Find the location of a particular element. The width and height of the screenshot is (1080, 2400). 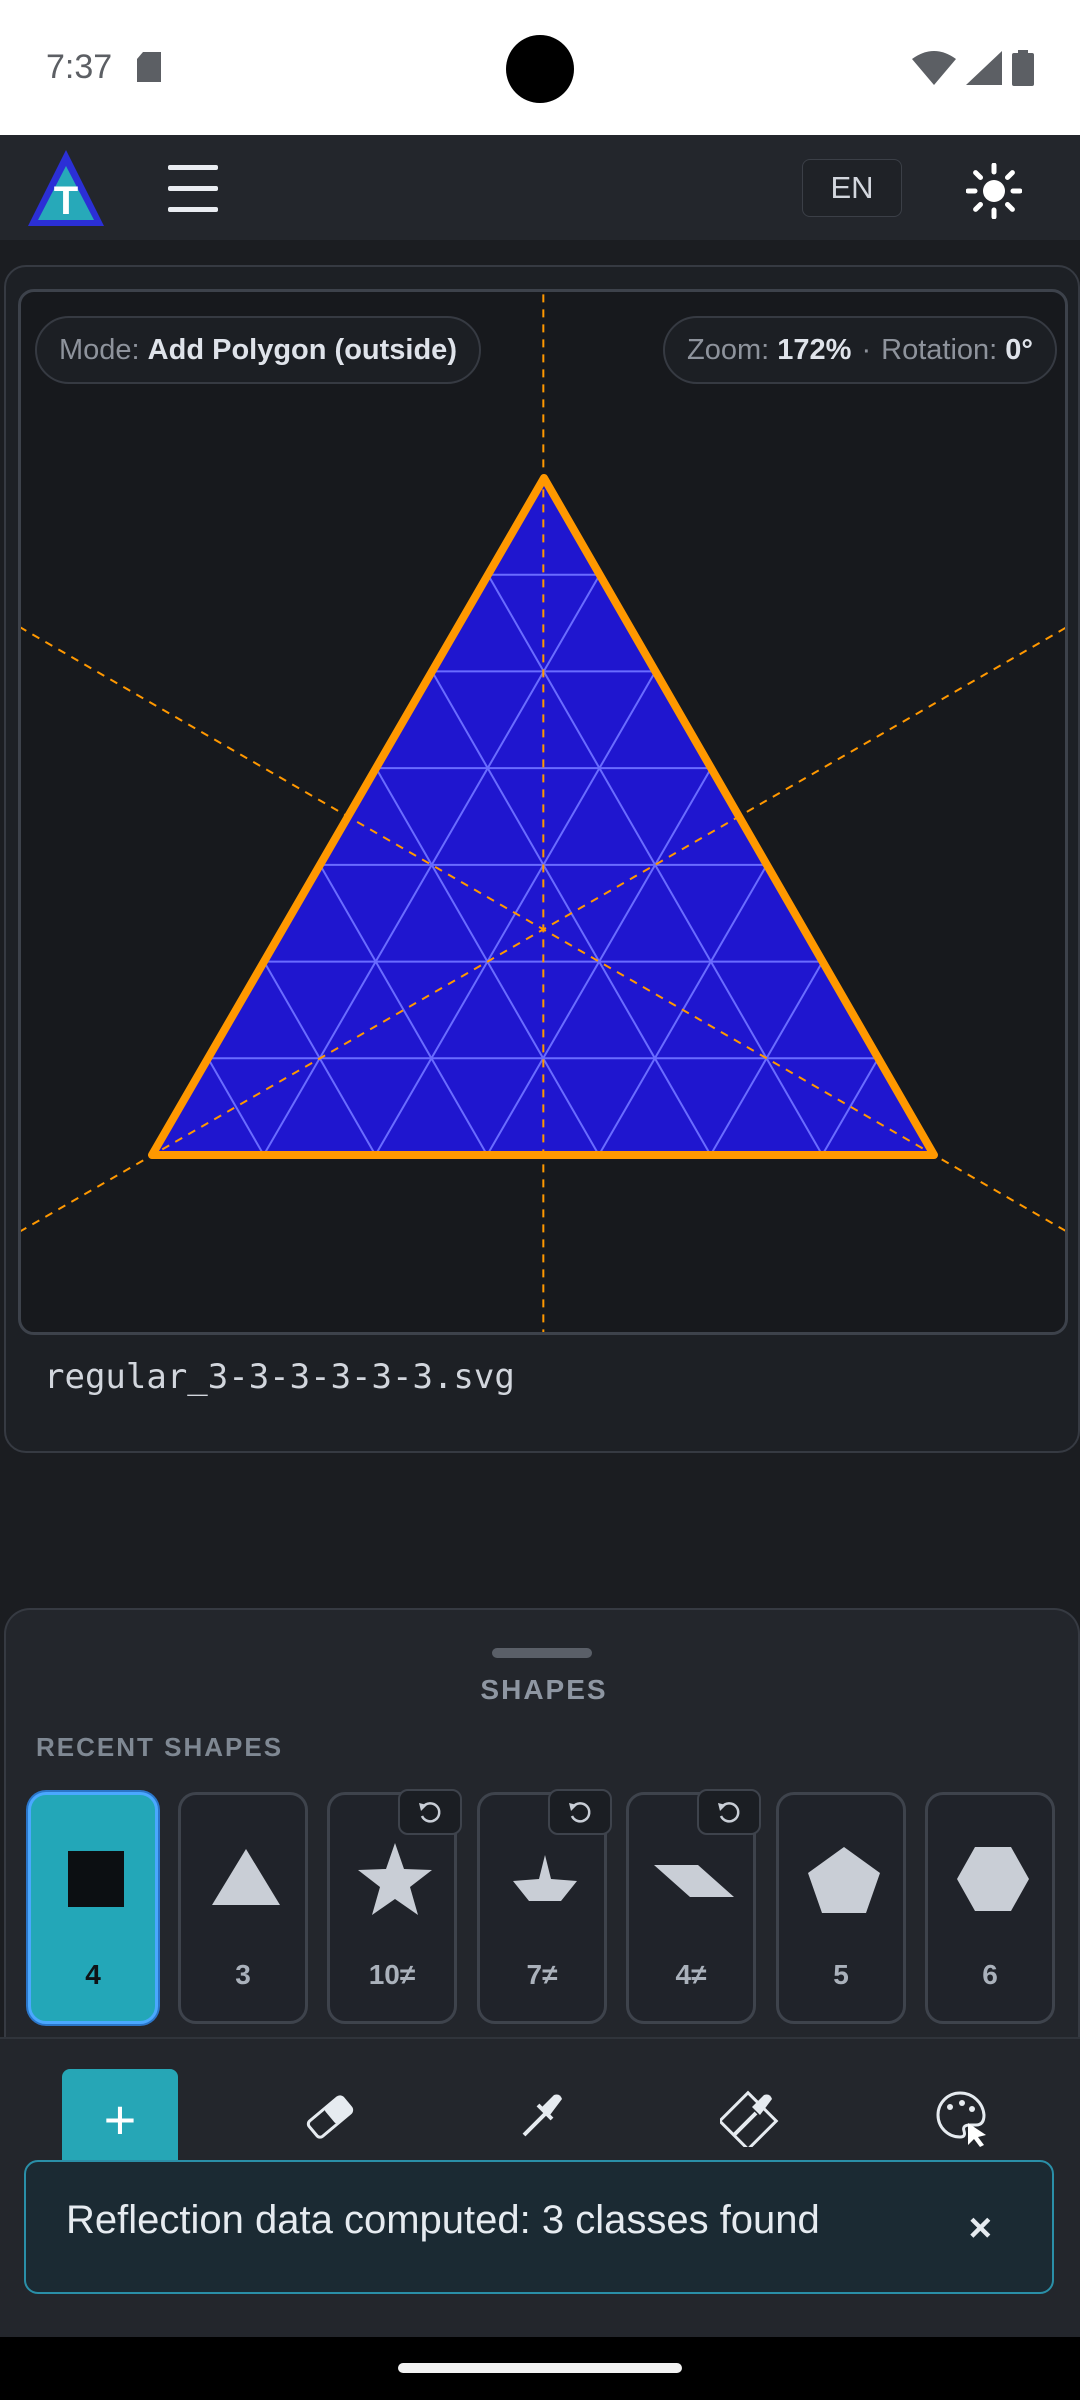

shape-label: 4 is located at coordinates (93, 1974).